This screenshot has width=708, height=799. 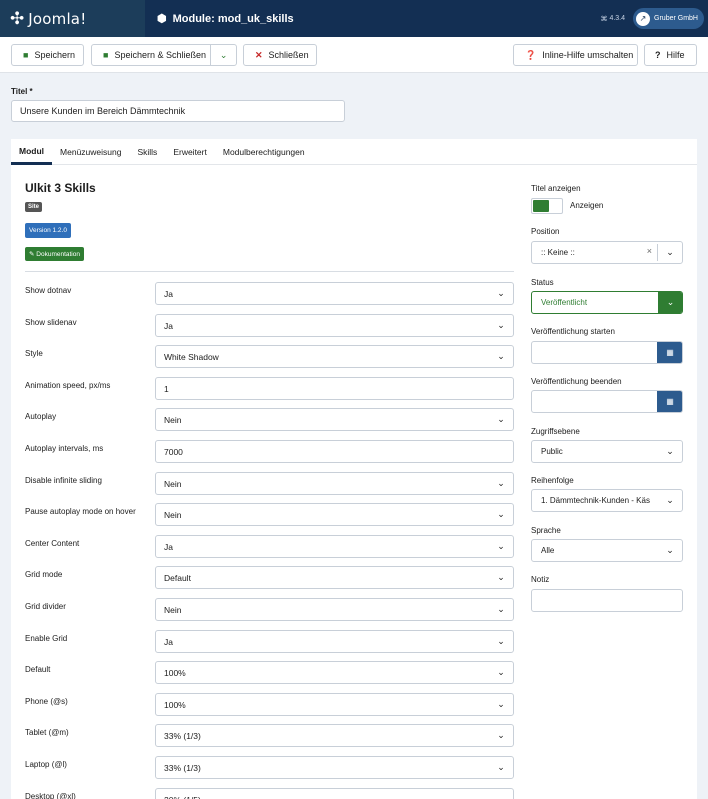 What do you see at coordinates (607, 401) in the screenshot?
I see `publish-end-input: ▦` at bounding box center [607, 401].